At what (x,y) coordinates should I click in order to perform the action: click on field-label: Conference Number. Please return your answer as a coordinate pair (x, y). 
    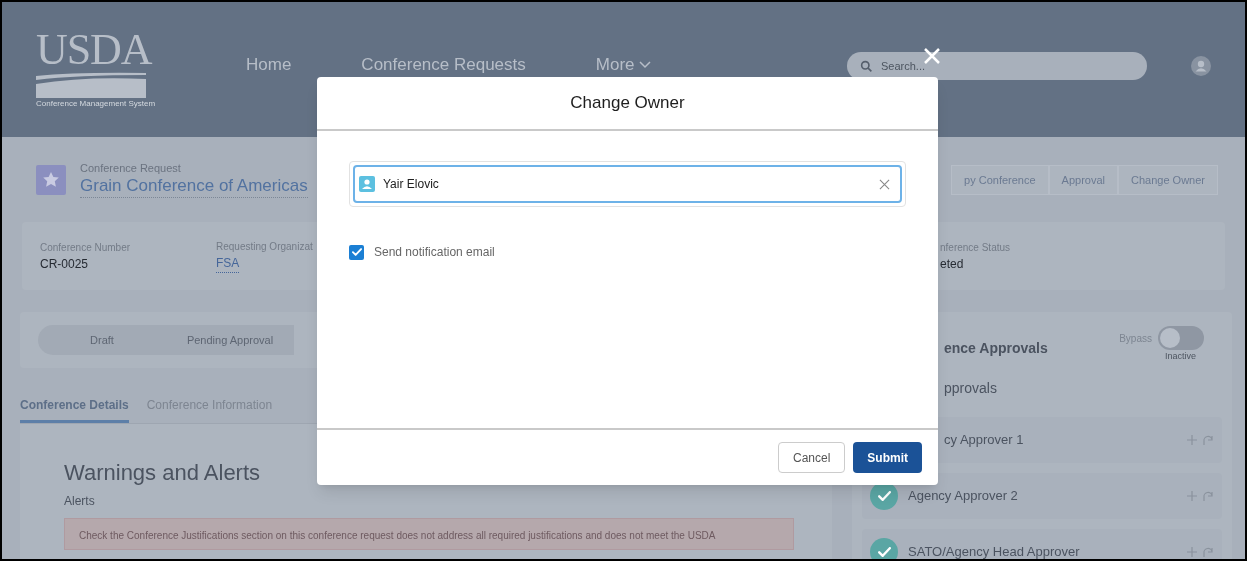
    Looking at the image, I should click on (85, 247).